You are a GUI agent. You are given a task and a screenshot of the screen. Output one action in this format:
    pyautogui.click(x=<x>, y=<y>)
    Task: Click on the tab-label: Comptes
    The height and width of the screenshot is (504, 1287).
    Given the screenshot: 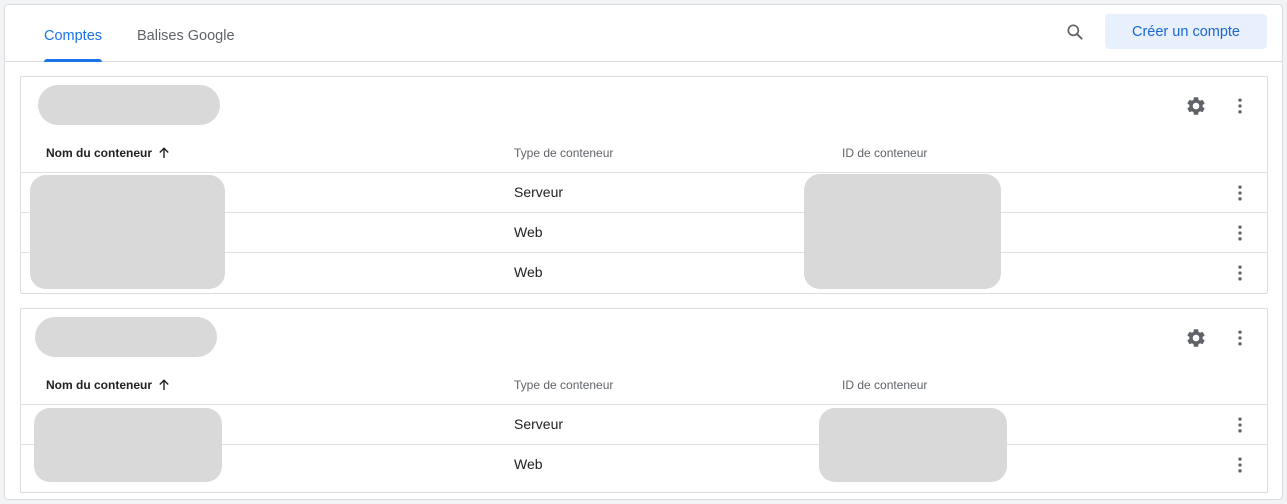 What is the action you would take?
    pyautogui.click(x=73, y=36)
    